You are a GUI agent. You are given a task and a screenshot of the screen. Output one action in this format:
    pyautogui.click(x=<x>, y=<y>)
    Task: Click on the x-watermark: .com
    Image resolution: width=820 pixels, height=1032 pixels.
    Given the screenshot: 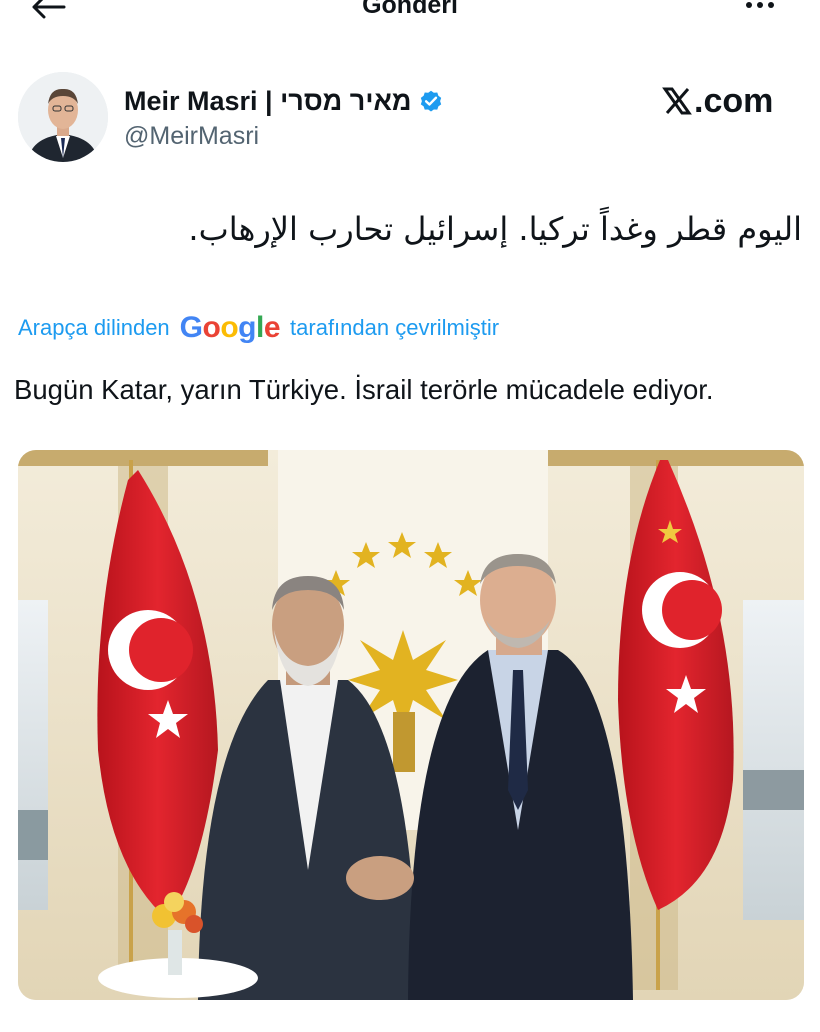 What is the action you would take?
    pyautogui.click(x=717, y=101)
    